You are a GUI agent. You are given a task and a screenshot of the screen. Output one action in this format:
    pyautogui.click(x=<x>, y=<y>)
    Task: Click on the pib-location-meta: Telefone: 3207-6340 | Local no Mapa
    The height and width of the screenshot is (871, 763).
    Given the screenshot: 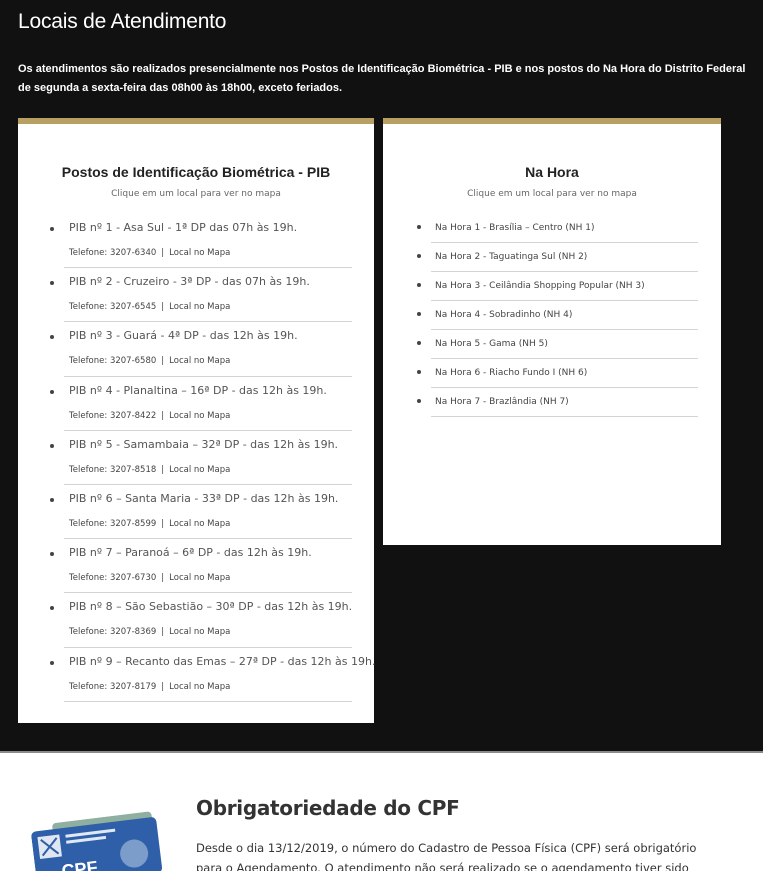 What is the action you would take?
    pyautogui.click(x=149, y=253)
    